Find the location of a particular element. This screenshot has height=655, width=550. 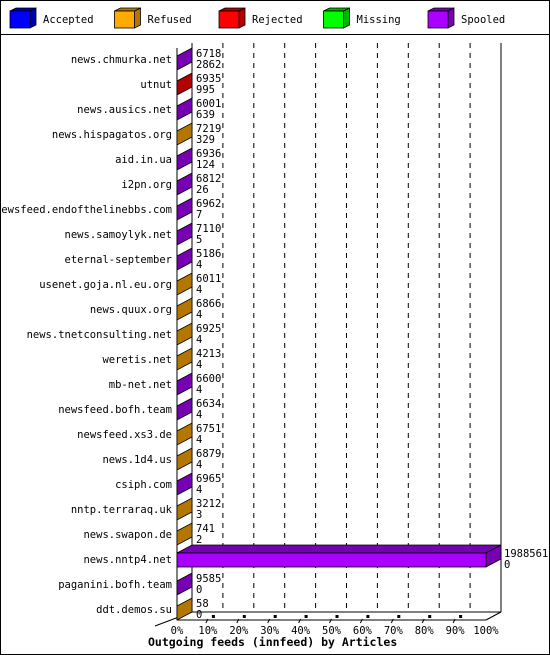

category-label: aid.in.ua is located at coordinates (143, 160).